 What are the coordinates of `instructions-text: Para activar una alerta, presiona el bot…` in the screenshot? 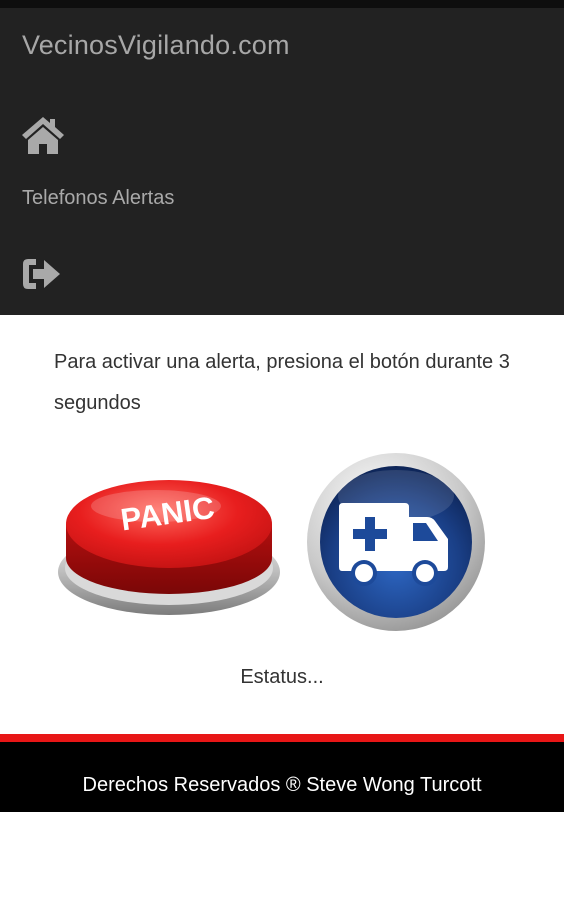 It's located at (282, 382).